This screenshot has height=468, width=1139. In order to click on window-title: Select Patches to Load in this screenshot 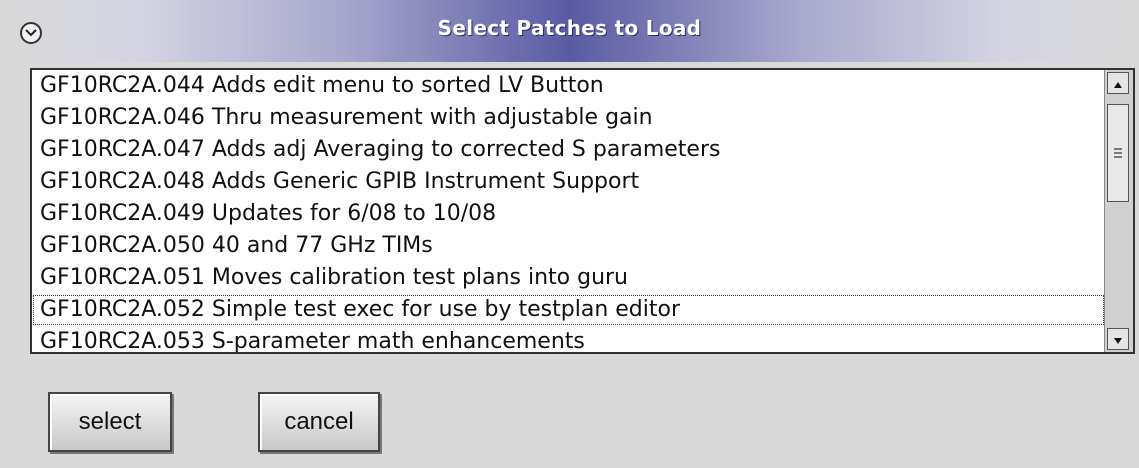, I will do `click(569, 28)`.